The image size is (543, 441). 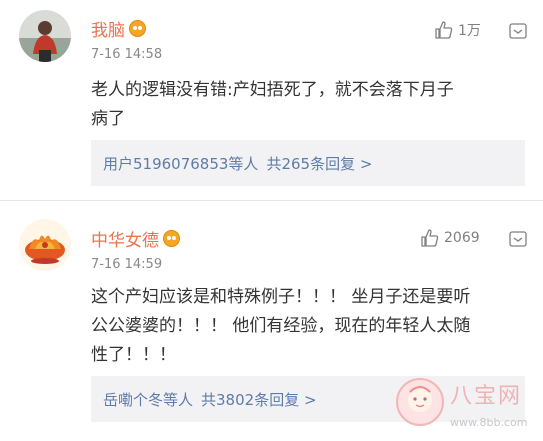 I want to click on timestamp: 7-16 14:59, so click(x=127, y=264).